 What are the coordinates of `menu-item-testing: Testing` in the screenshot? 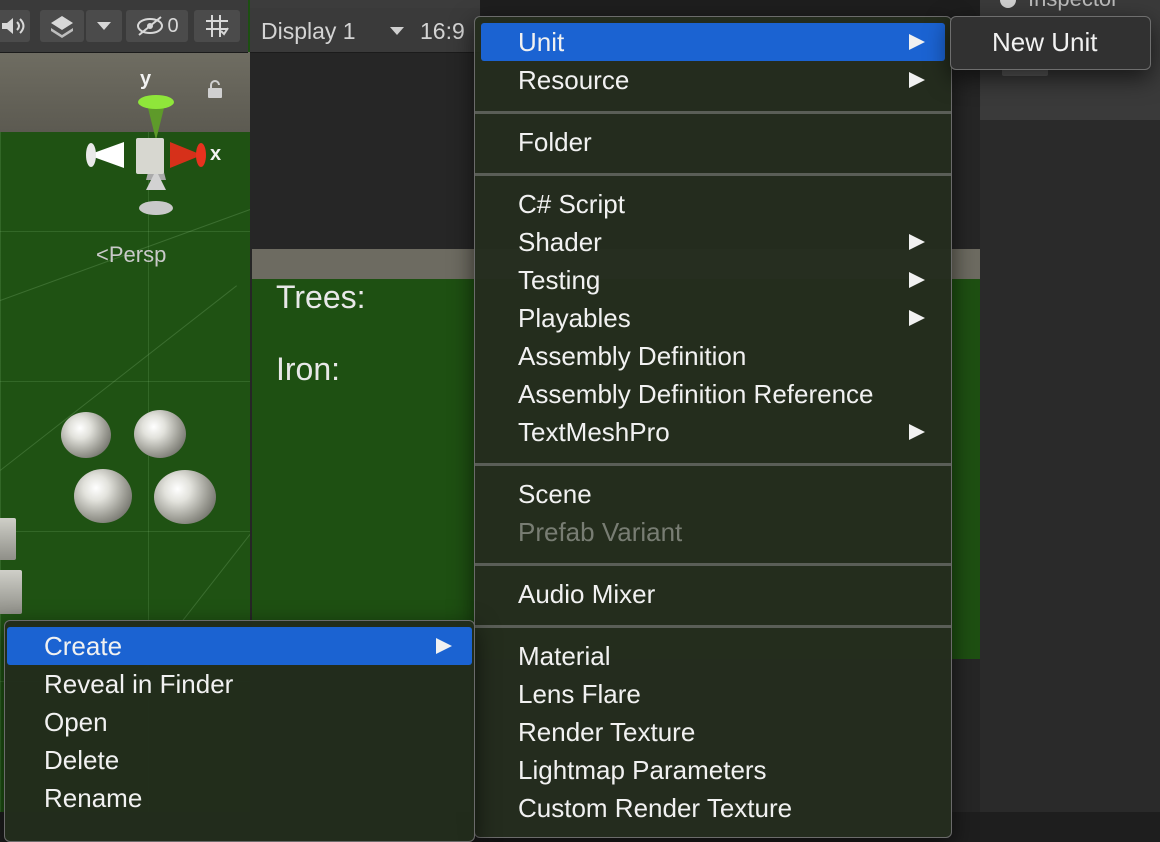 It's located at (713, 280).